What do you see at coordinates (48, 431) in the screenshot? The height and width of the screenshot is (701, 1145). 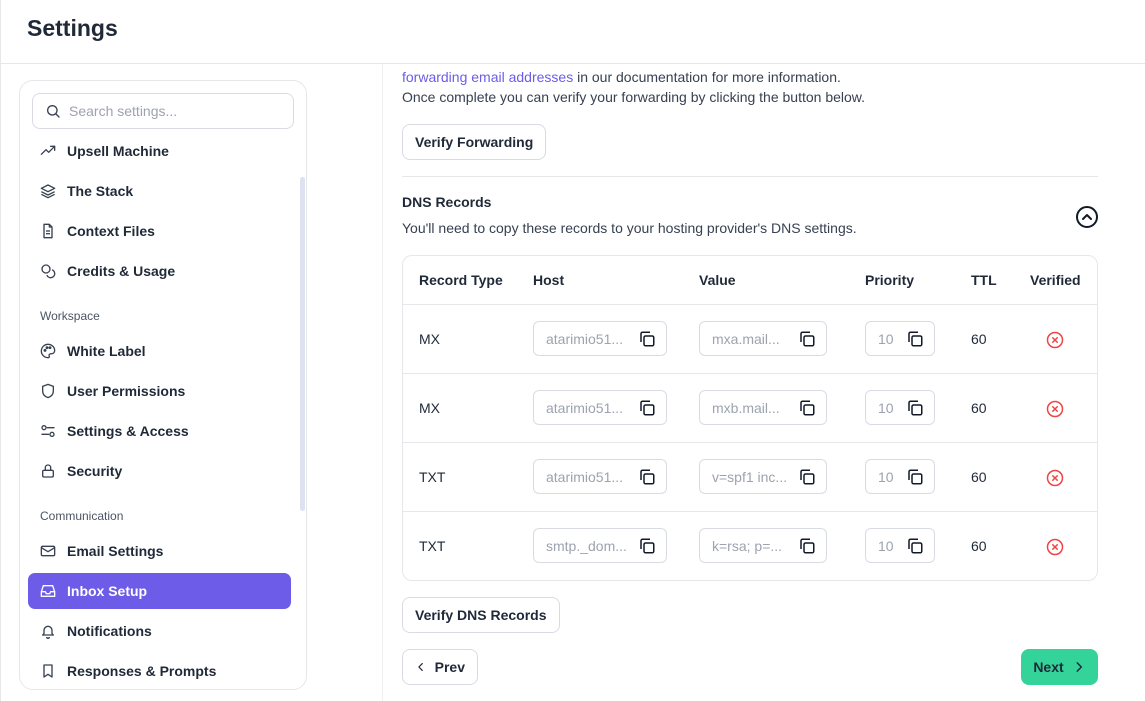 I see `sliders-icon` at bounding box center [48, 431].